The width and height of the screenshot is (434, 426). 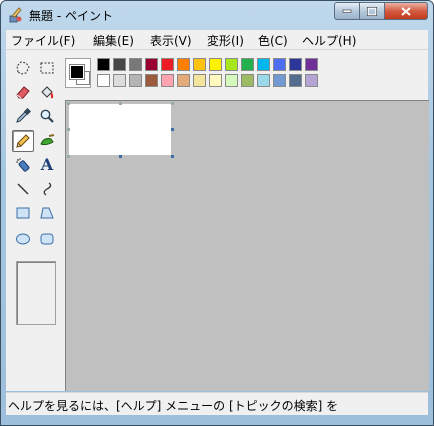 What do you see at coordinates (16, 15) in the screenshot?
I see `paint-app-icon` at bounding box center [16, 15].